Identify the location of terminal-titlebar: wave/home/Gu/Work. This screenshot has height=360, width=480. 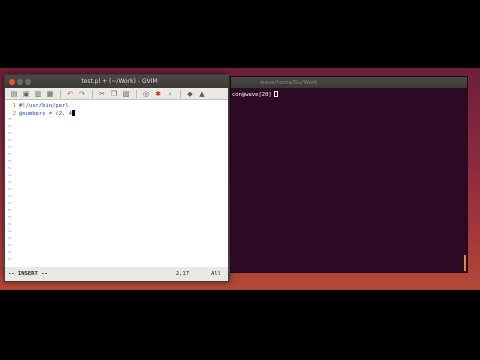
(349, 82).